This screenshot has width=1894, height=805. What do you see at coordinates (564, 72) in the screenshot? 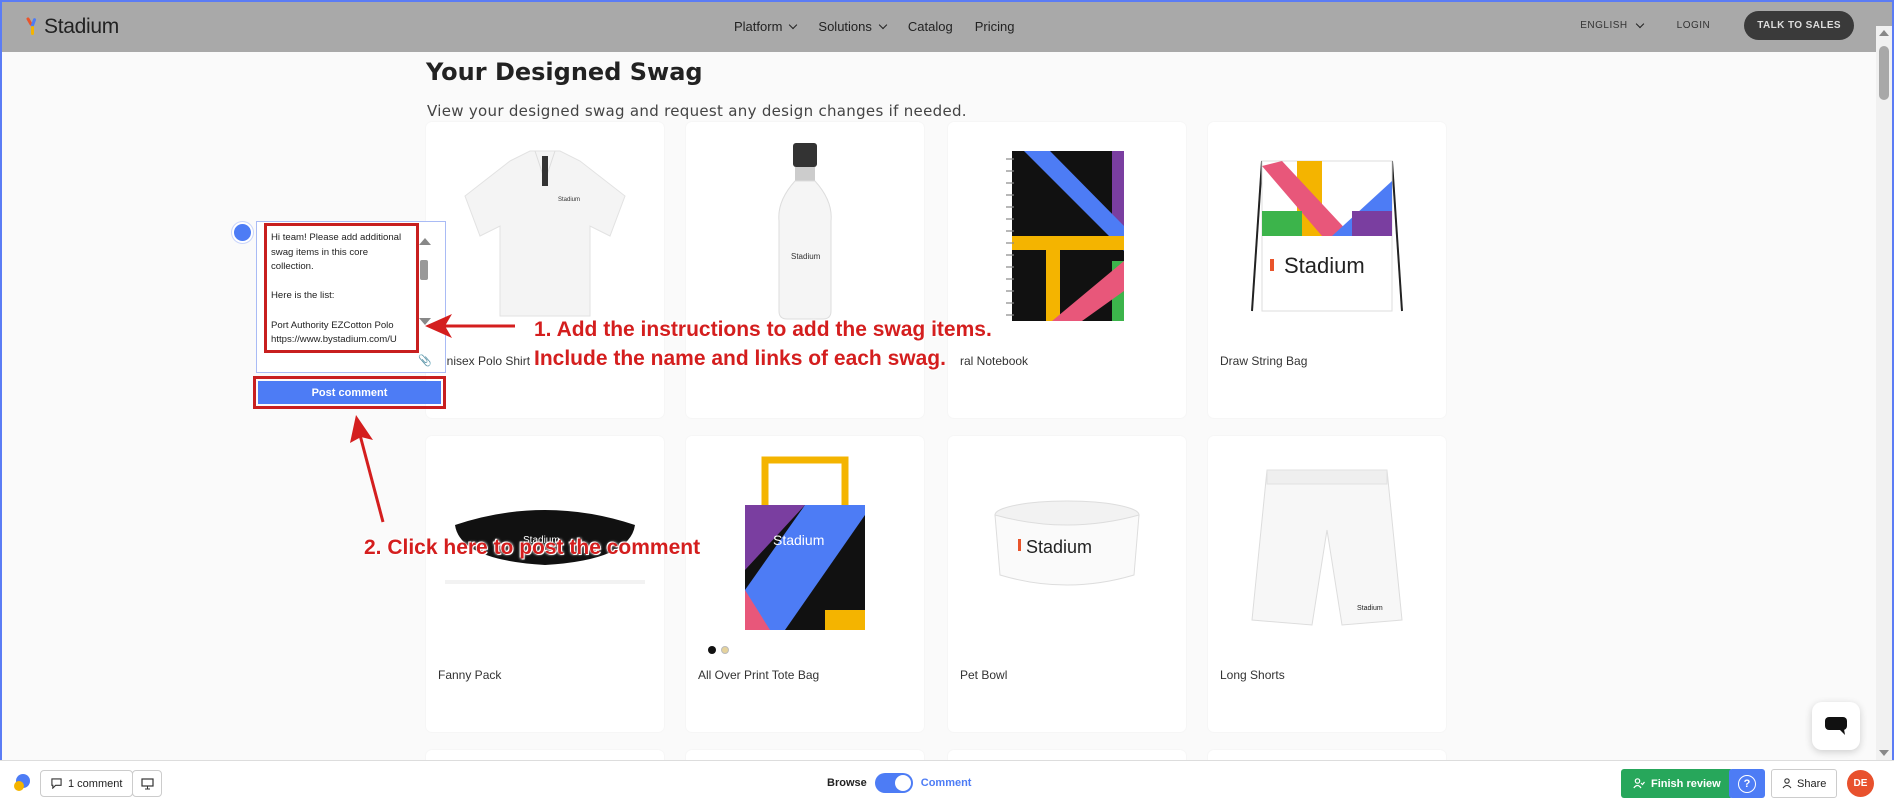
I see `page-title: Your Designed Swag` at bounding box center [564, 72].